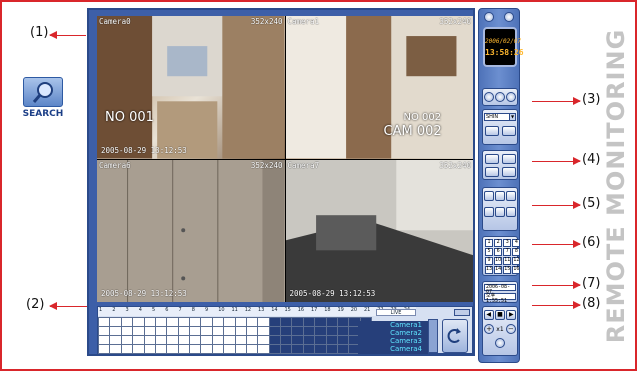  What do you see at coordinates (489, 270) in the screenshot?
I see `camera-number-button: 13` at bounding box center [489, 270].